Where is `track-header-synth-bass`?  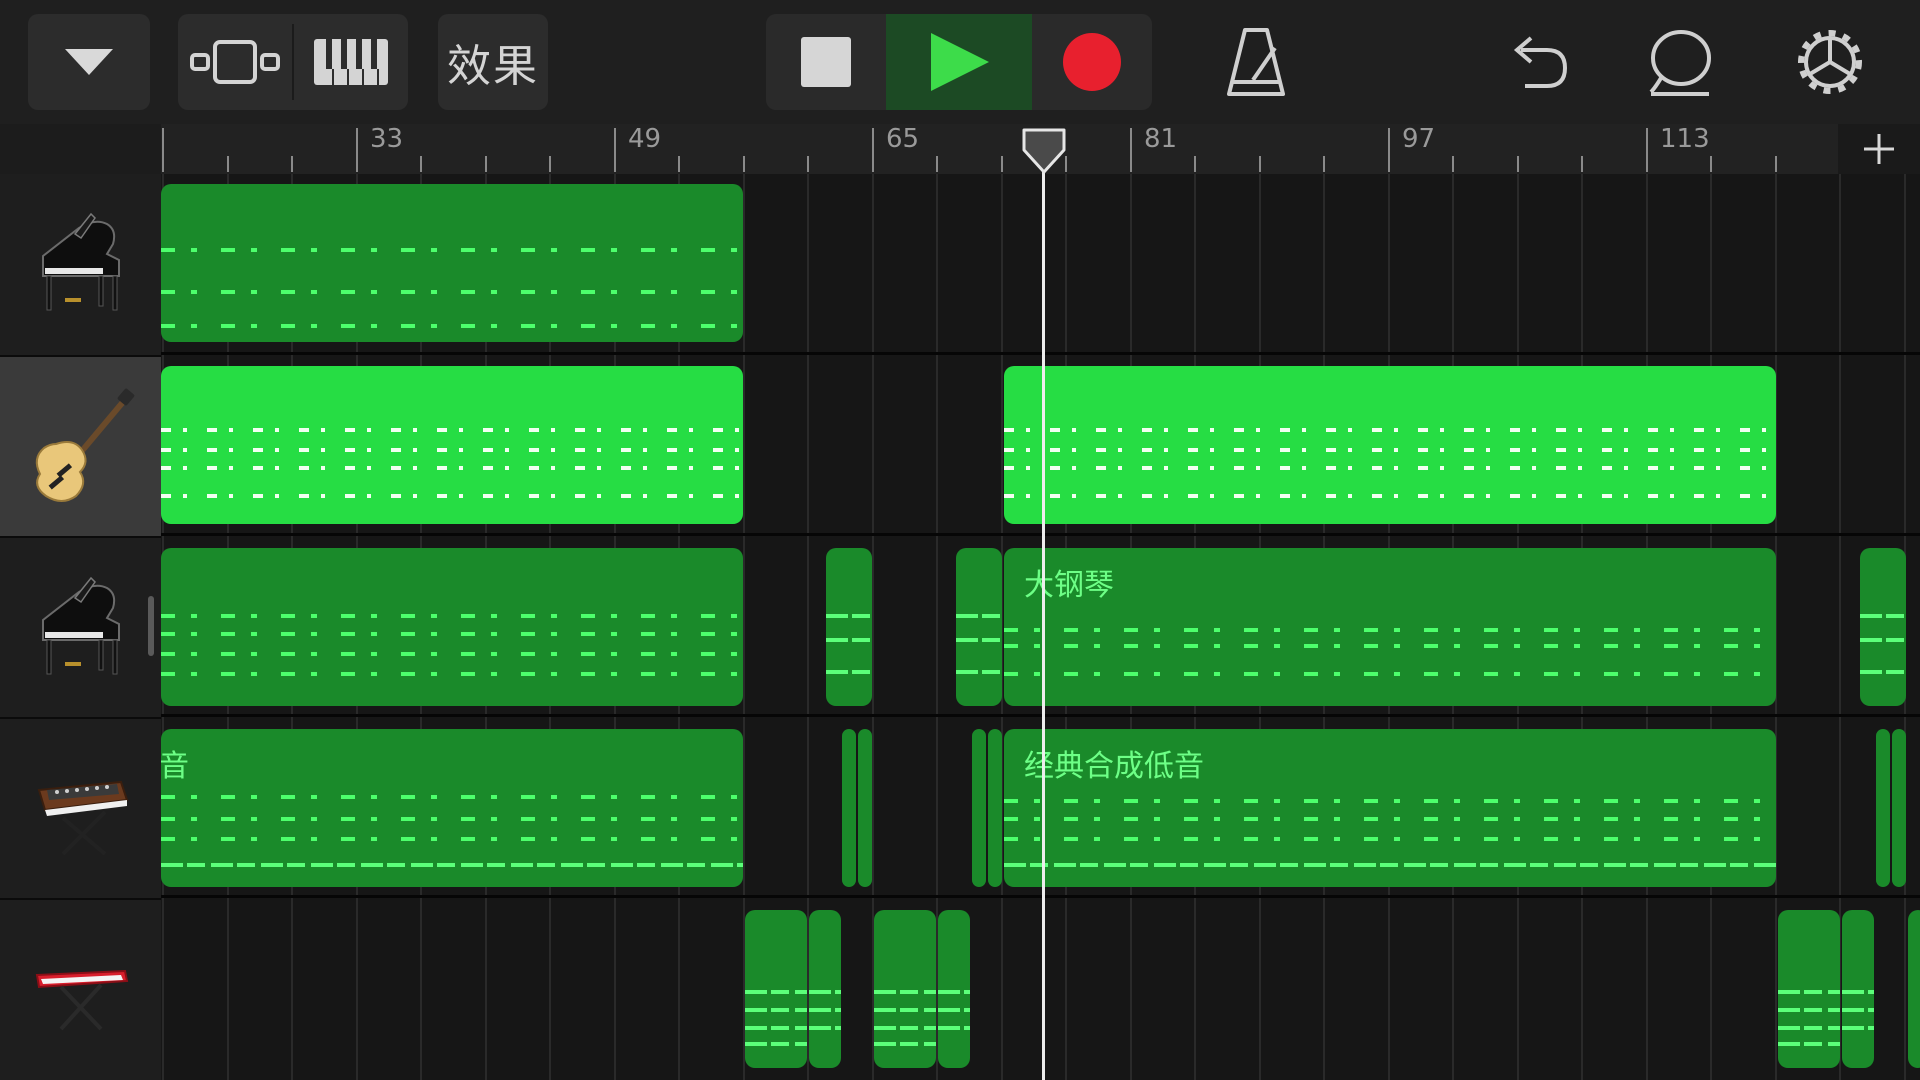 track-header-synth-bass is located at coordinates (80, 809).